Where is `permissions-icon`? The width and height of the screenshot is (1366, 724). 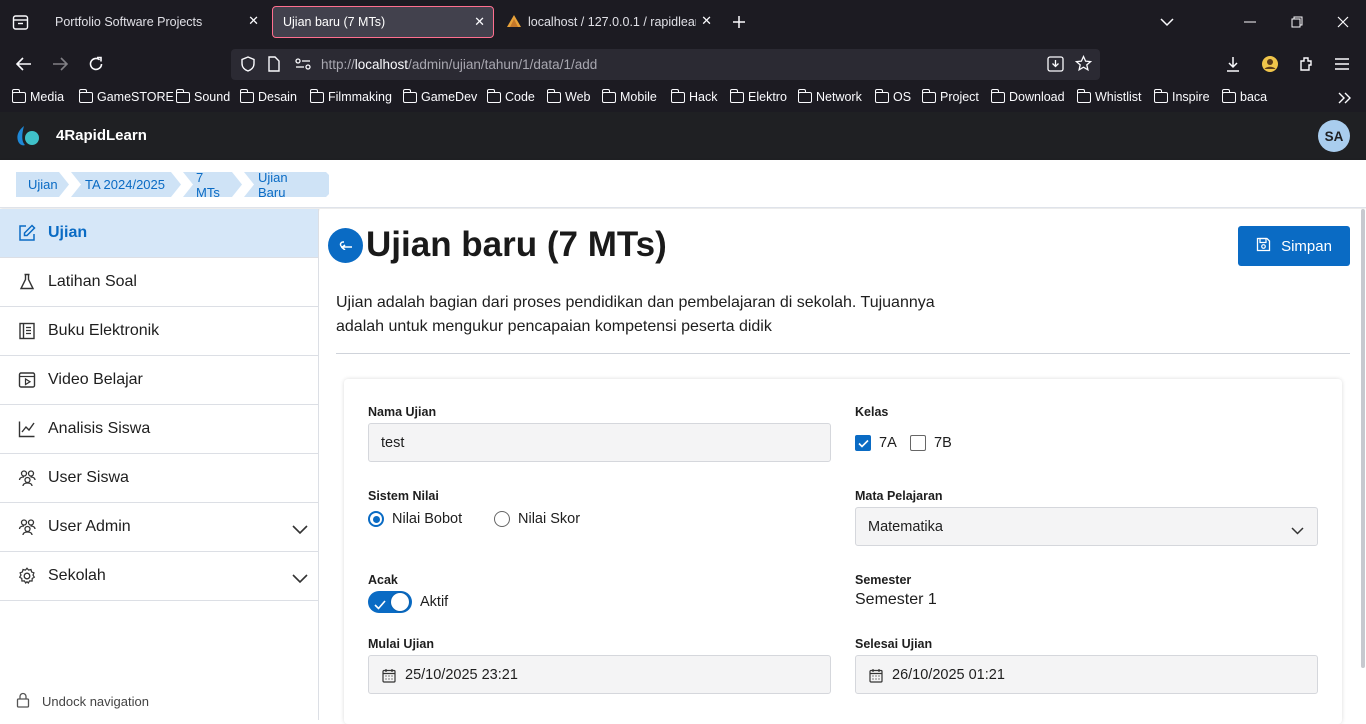
permissions-icon is located at coordinates (303, 66).